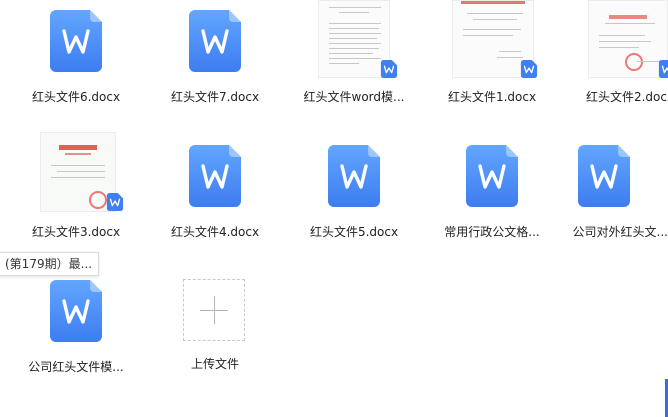 Image resolution: width=668 pixels, height=417 pixels. Describe the element at coordinates (214, 310) in the screenshot. I see `upload-file-button` at that location.